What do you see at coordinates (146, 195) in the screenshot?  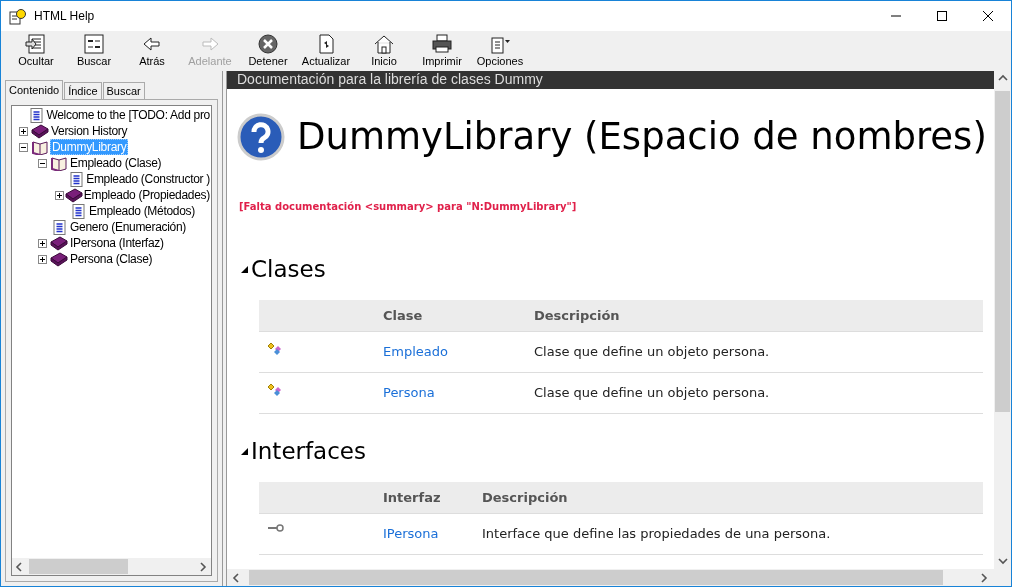 I see `tree-item: Empleado (Propiedades)` at bounding box center [146, 195].